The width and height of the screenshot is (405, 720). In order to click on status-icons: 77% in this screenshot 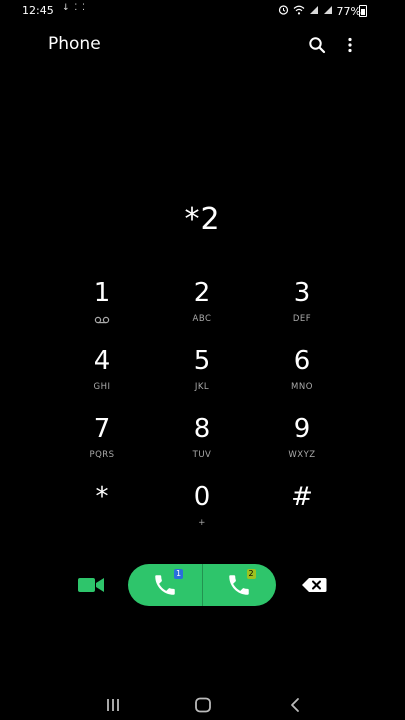, I will do `click(319, 11)`.